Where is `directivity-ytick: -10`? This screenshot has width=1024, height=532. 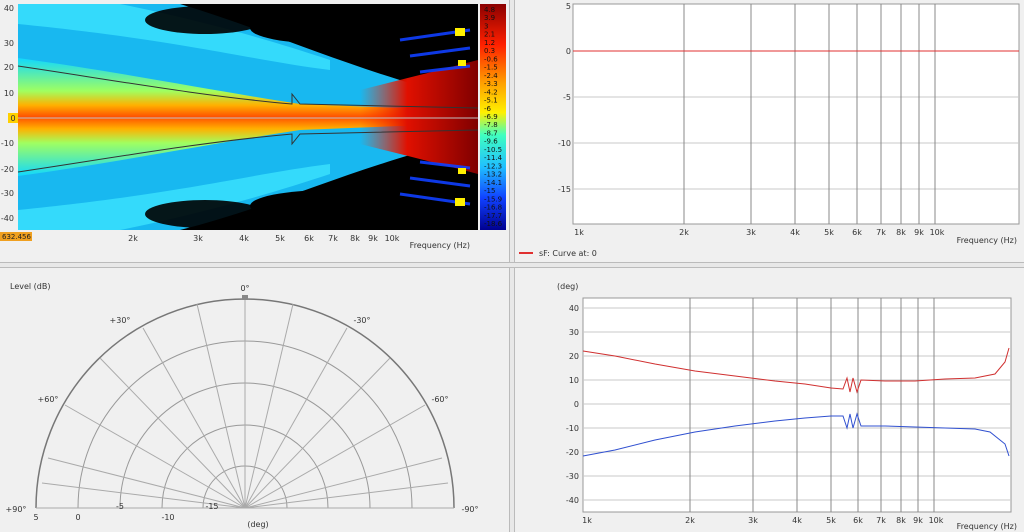
directivity-ytick: -10 is located at coordinates (572, 428).